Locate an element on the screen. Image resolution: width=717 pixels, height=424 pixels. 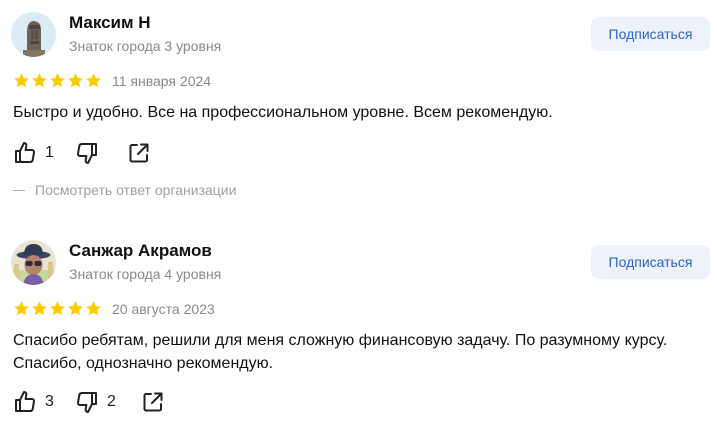
org-reply-label: Посмотреть ответ организации is located at coordinates (136, 190).